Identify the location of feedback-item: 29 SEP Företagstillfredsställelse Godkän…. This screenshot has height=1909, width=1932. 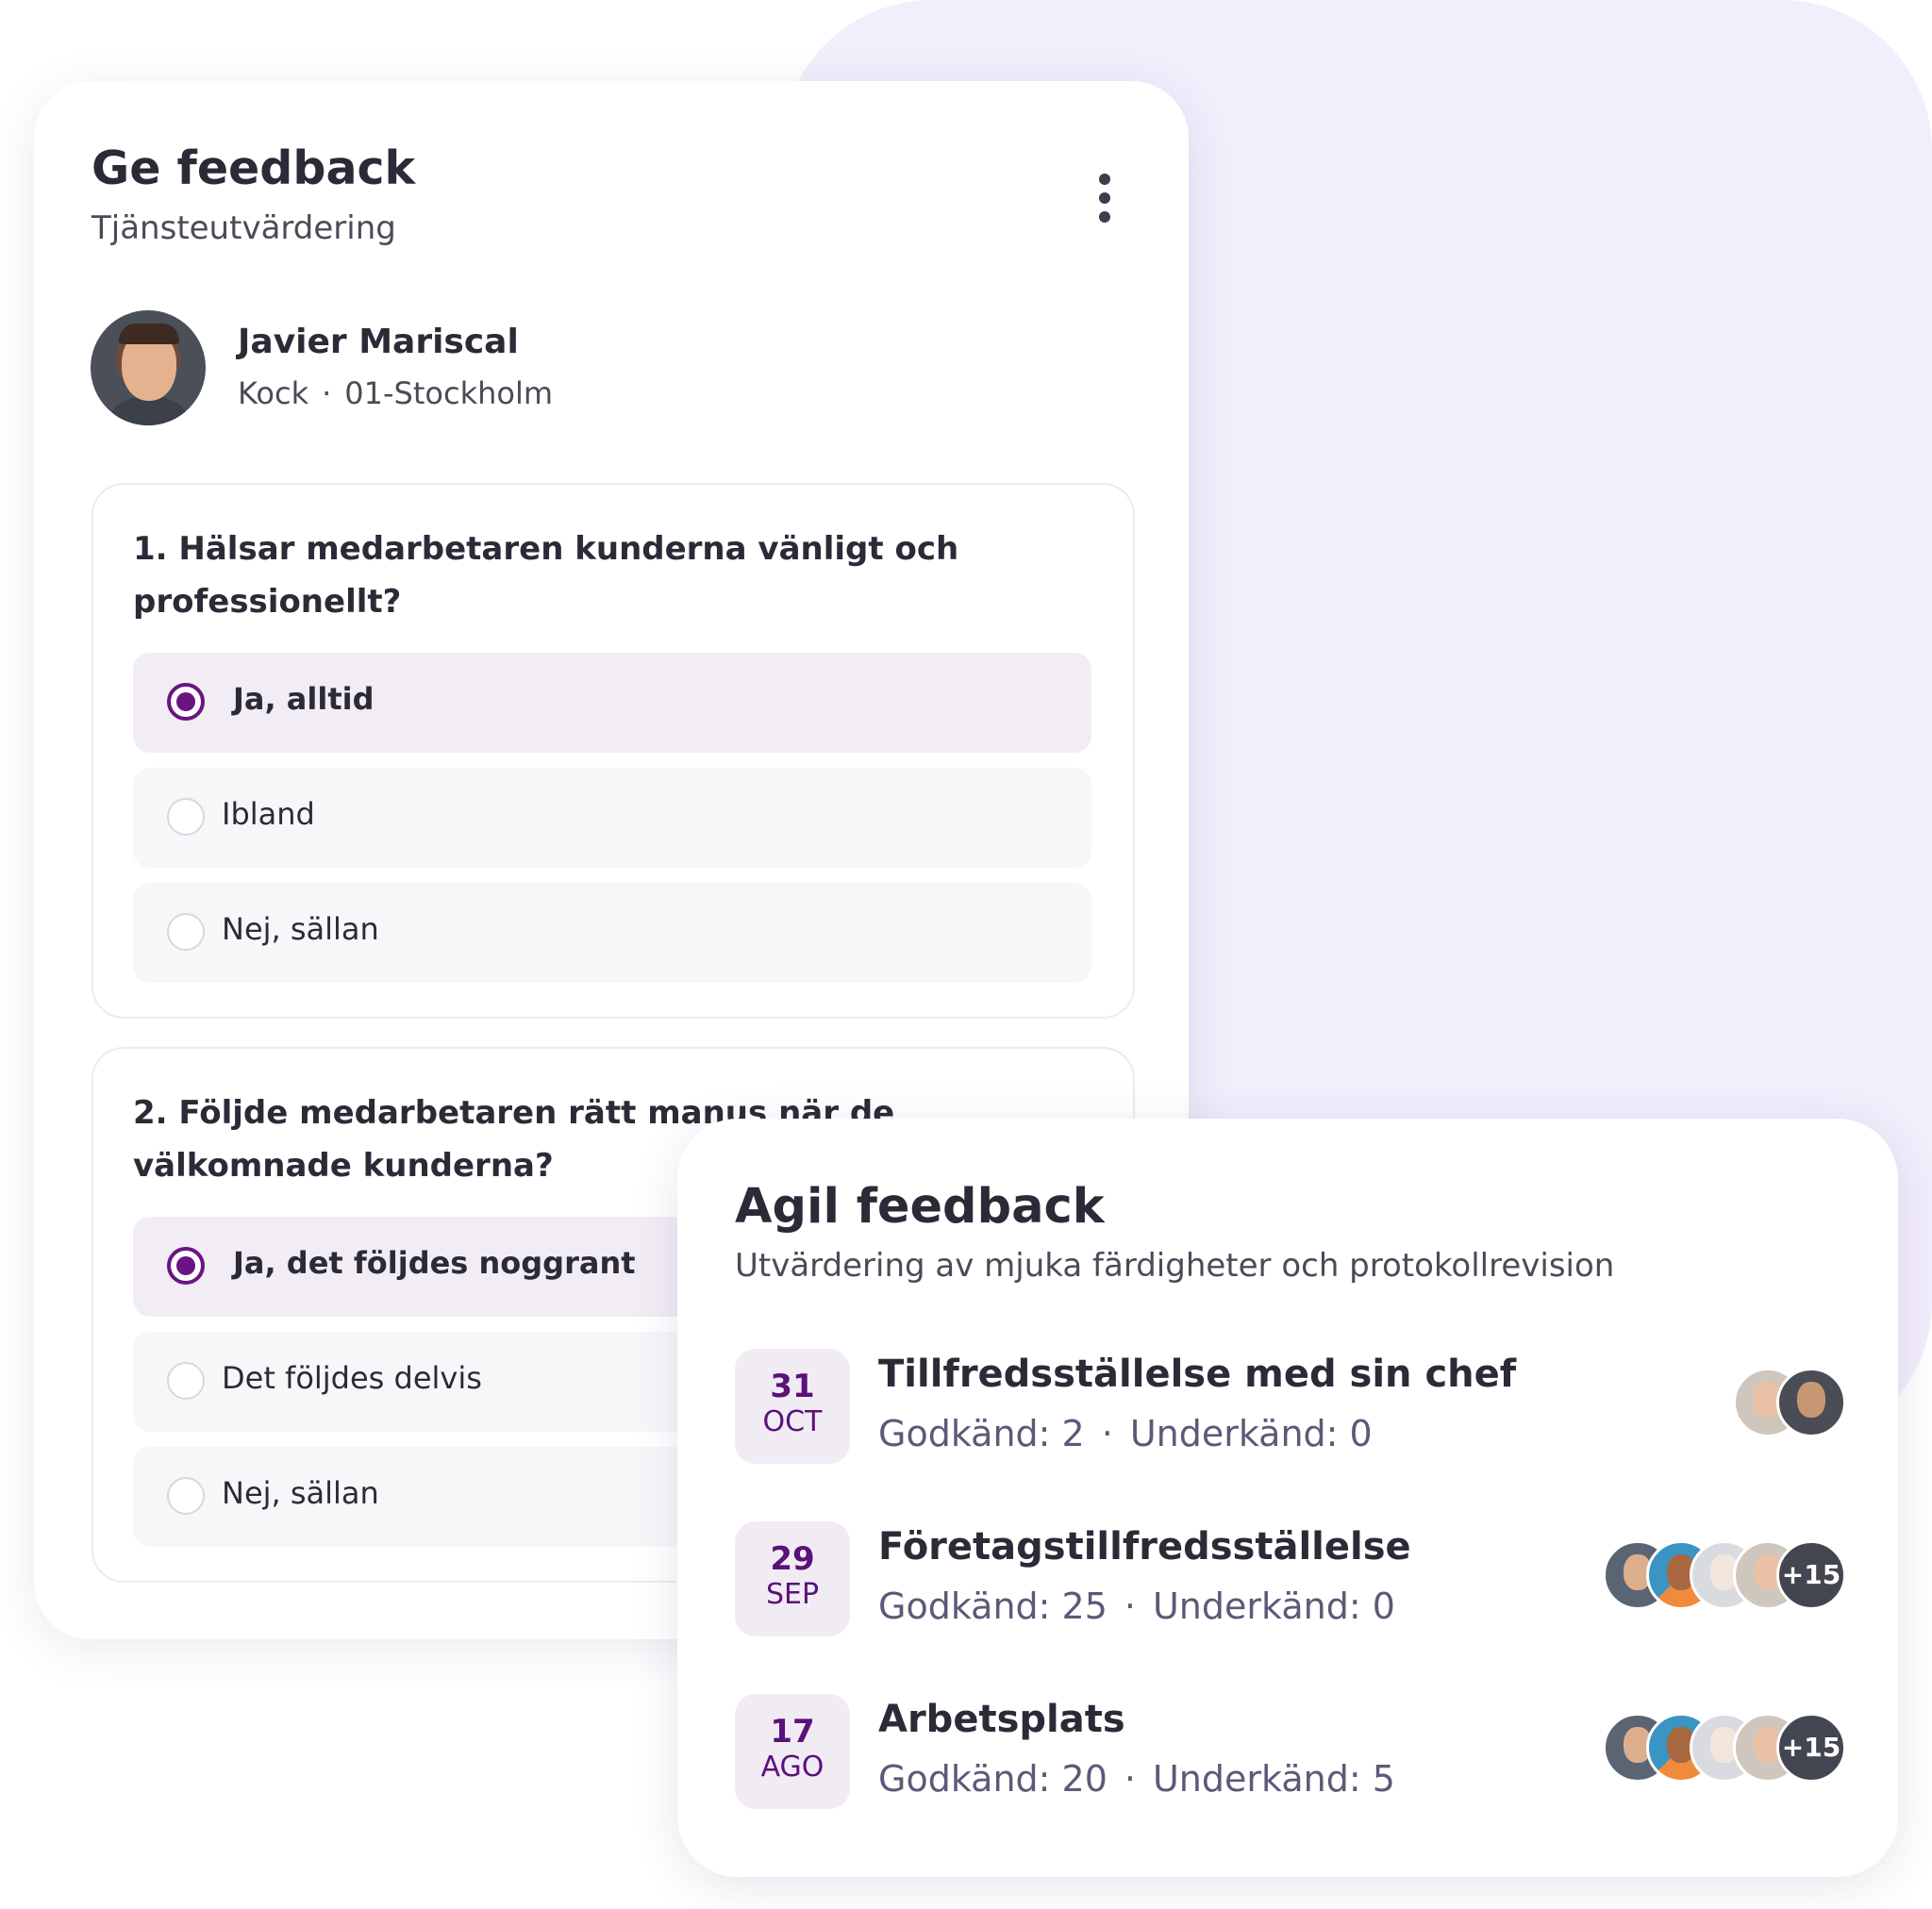
(1292, 1579).